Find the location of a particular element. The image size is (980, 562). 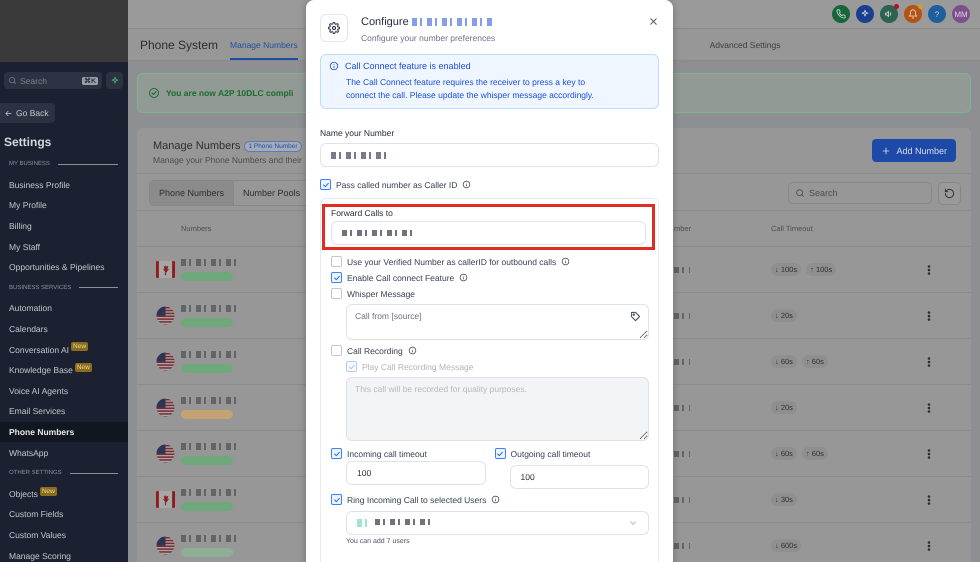

sidebar-item: Opportunities & Pipelines is located at coordinates (64, 267).